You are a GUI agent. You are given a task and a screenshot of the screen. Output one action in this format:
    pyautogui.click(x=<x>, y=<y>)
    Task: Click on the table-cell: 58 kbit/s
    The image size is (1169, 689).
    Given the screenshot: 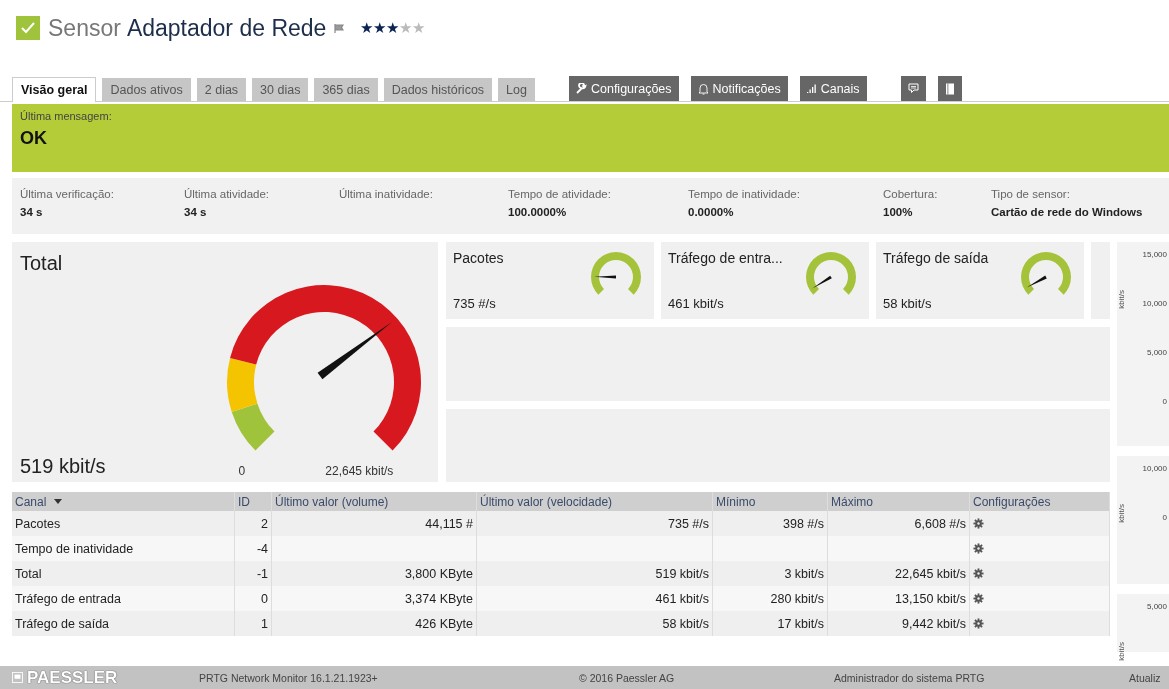 What is the action you would take?
    pyautogui.click(x=685, y=623)
    